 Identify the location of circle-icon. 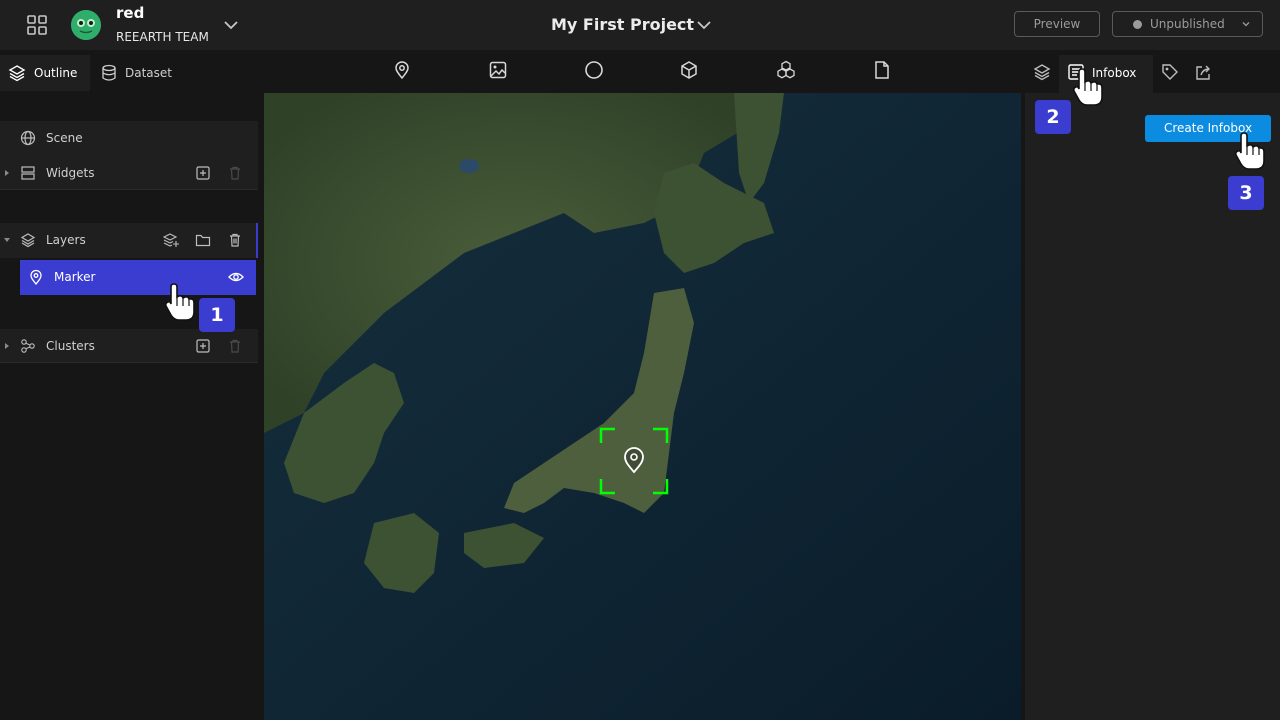
(594, 70).